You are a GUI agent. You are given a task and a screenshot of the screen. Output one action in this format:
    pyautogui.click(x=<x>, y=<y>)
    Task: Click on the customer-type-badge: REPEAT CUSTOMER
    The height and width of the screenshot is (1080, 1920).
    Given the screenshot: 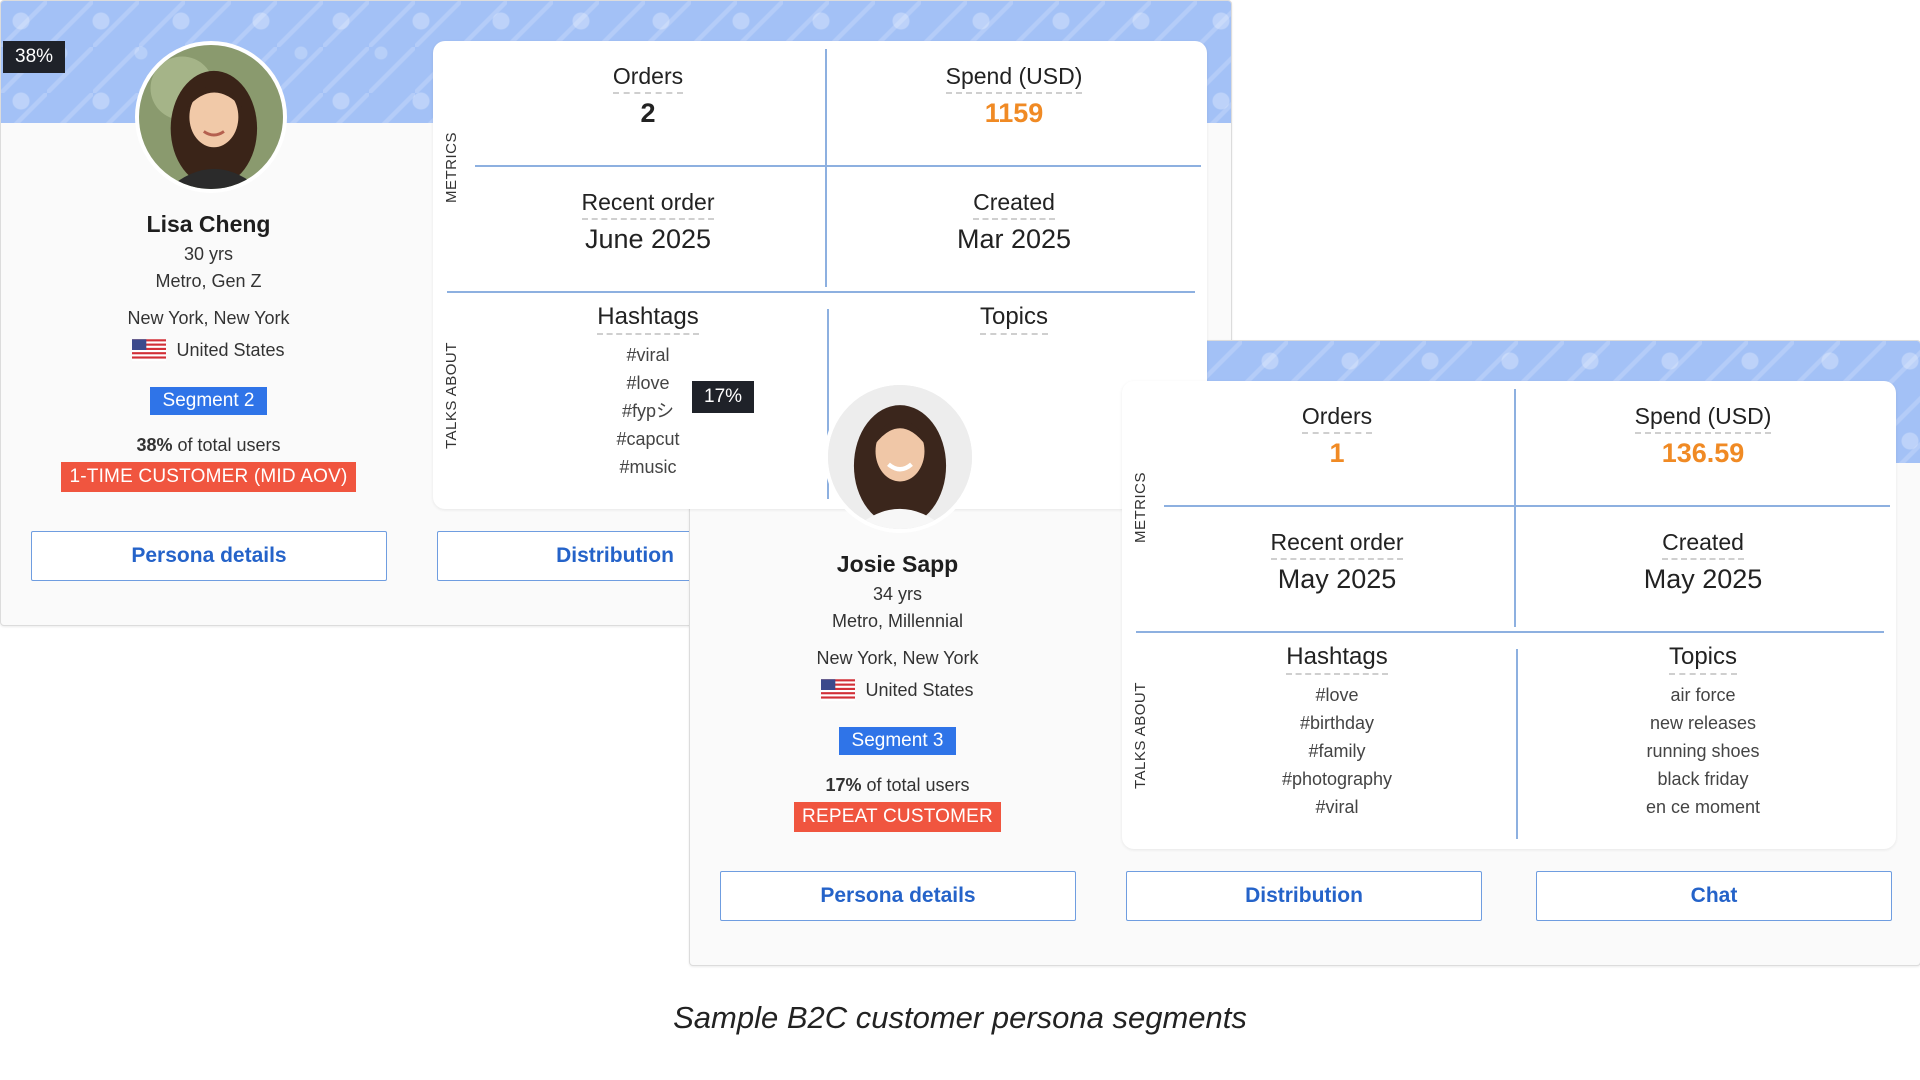 What is the action you would take?
    pyautogui.click(x=897, y=817)
    